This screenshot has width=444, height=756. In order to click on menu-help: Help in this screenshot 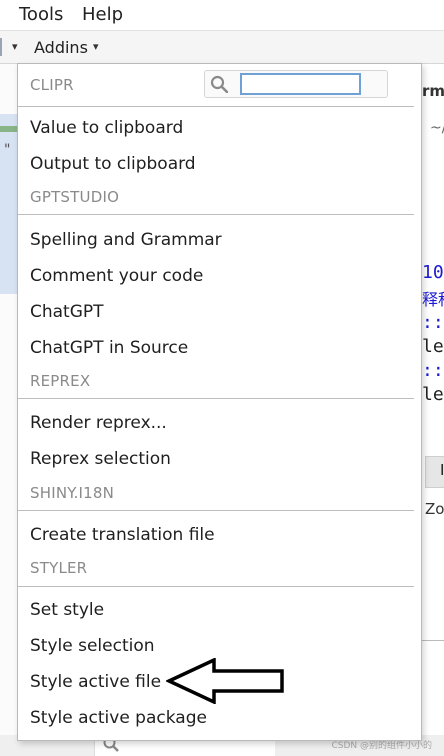, I will do `click(102, 14)`.